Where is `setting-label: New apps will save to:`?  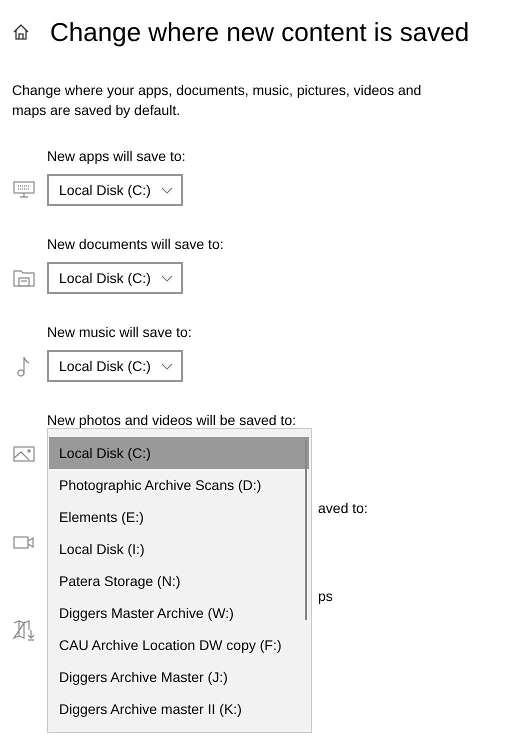
setting-label: New apps will save to: is located at coordinates (117, 156).